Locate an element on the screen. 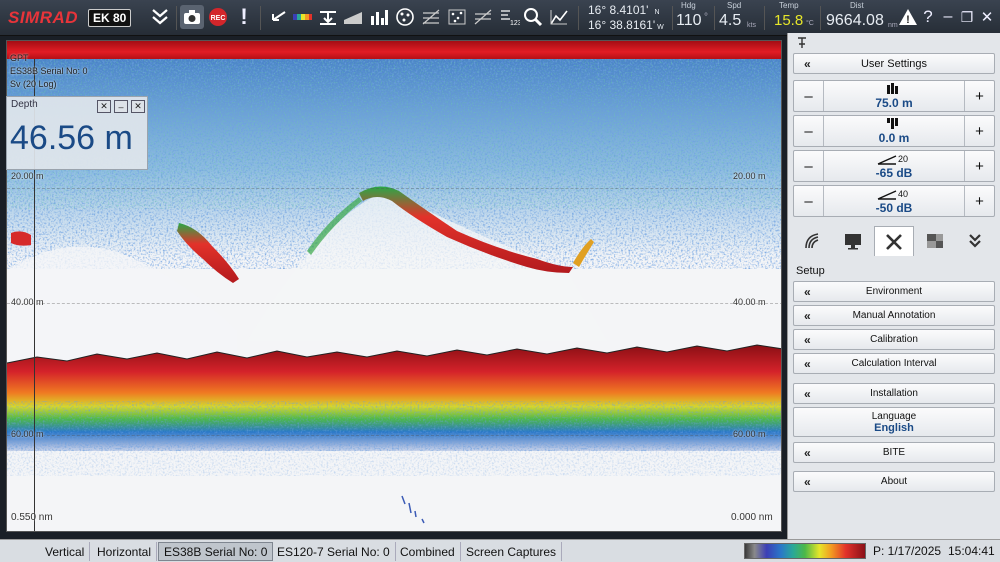  pin-icon is located at coordinates (802, 43).